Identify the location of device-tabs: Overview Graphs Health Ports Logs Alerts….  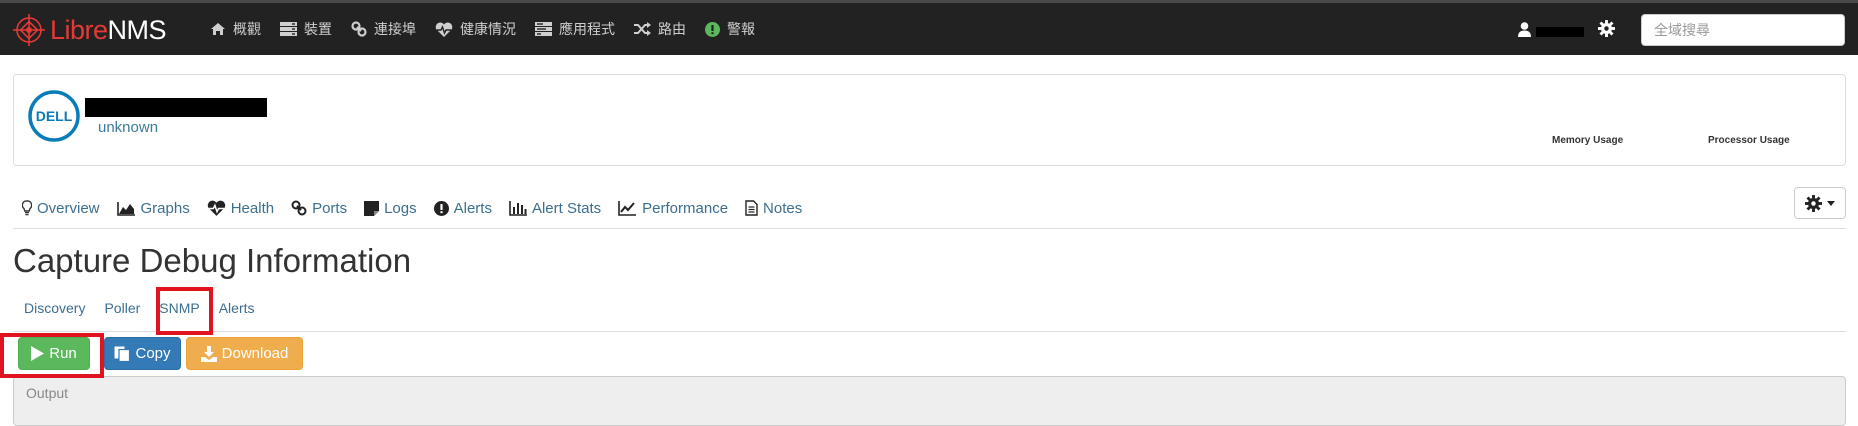
(420, 208).